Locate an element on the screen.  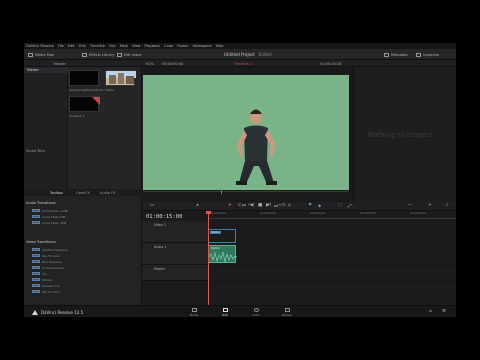
media-clip: Timeline 1 is located at coordinates (84, 107).